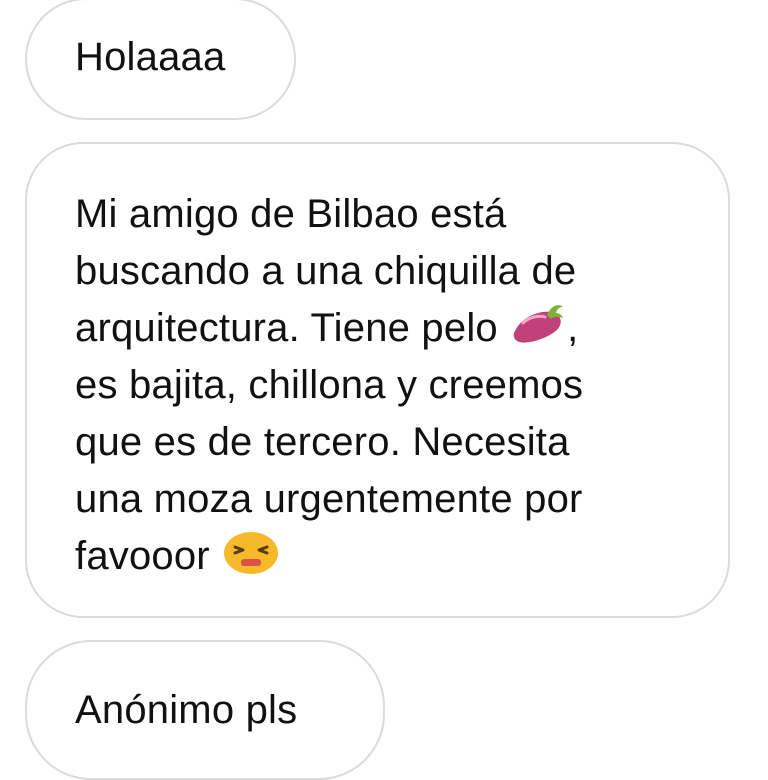 The width and height of the screenshot is (768, 780). What do you see at coordinates (291, 214) in the screenshot?
I see `message-line-1: Mi amigo de Bilbao está` at bounding box center [291, 214].